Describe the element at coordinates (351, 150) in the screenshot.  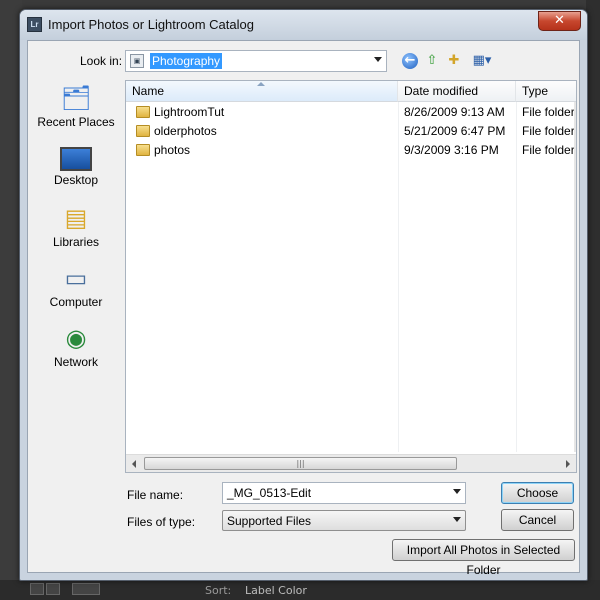
I see `list-item: photos 9/3/2009 3:16 PM File folder` at that location.